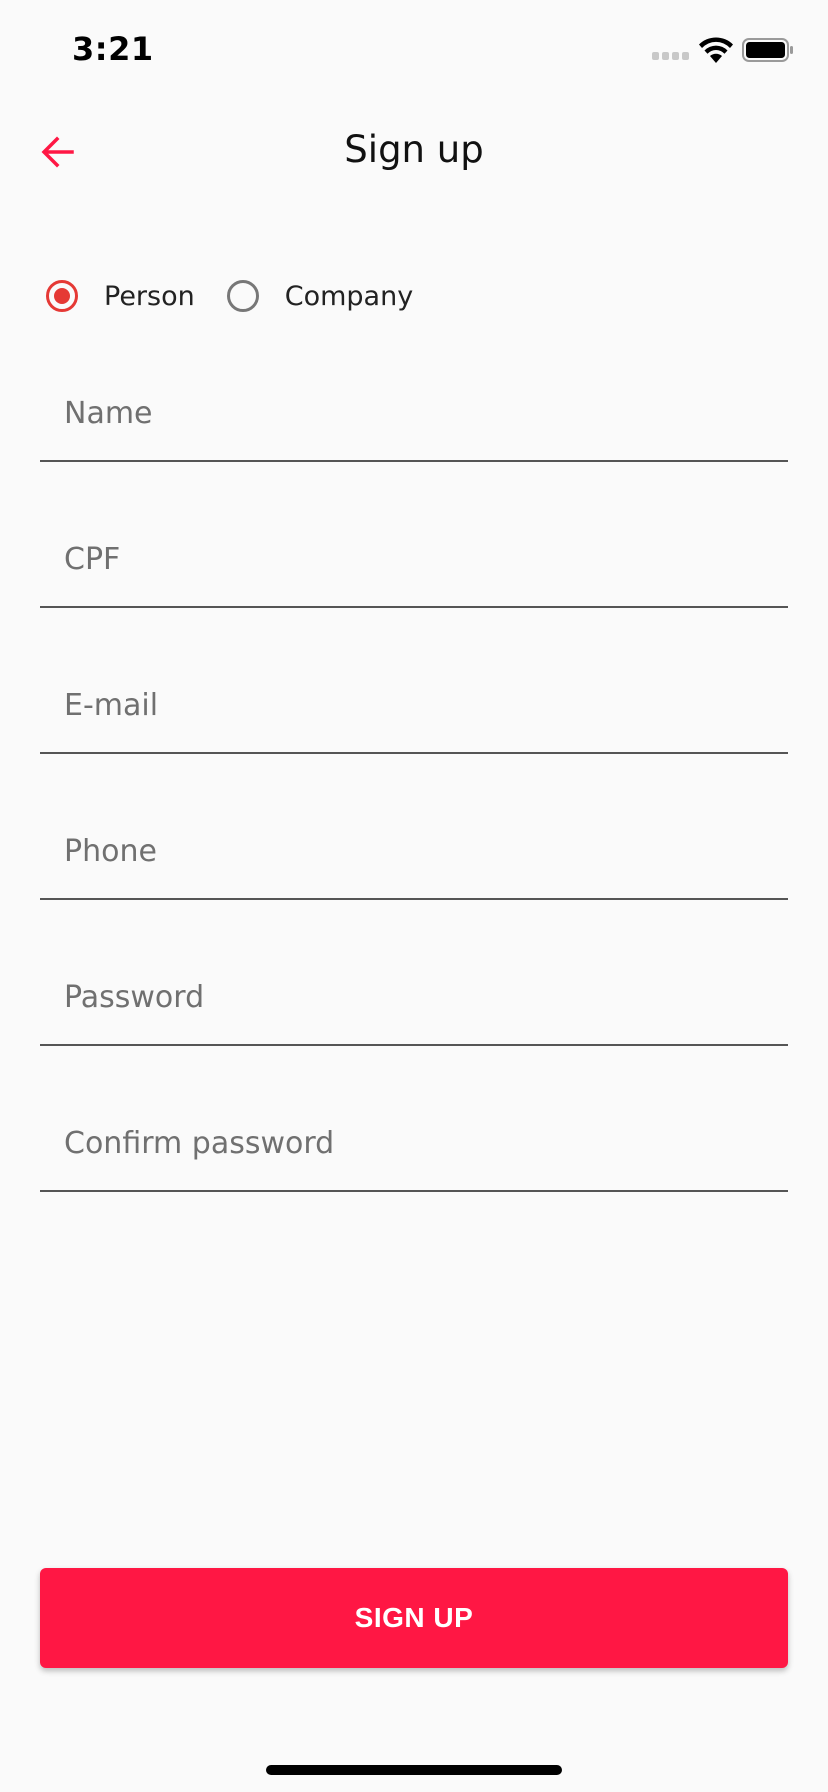 The height and width of the screenshot is (1792, 828). I want to click on confirm-password-field, so click(414, 1144).